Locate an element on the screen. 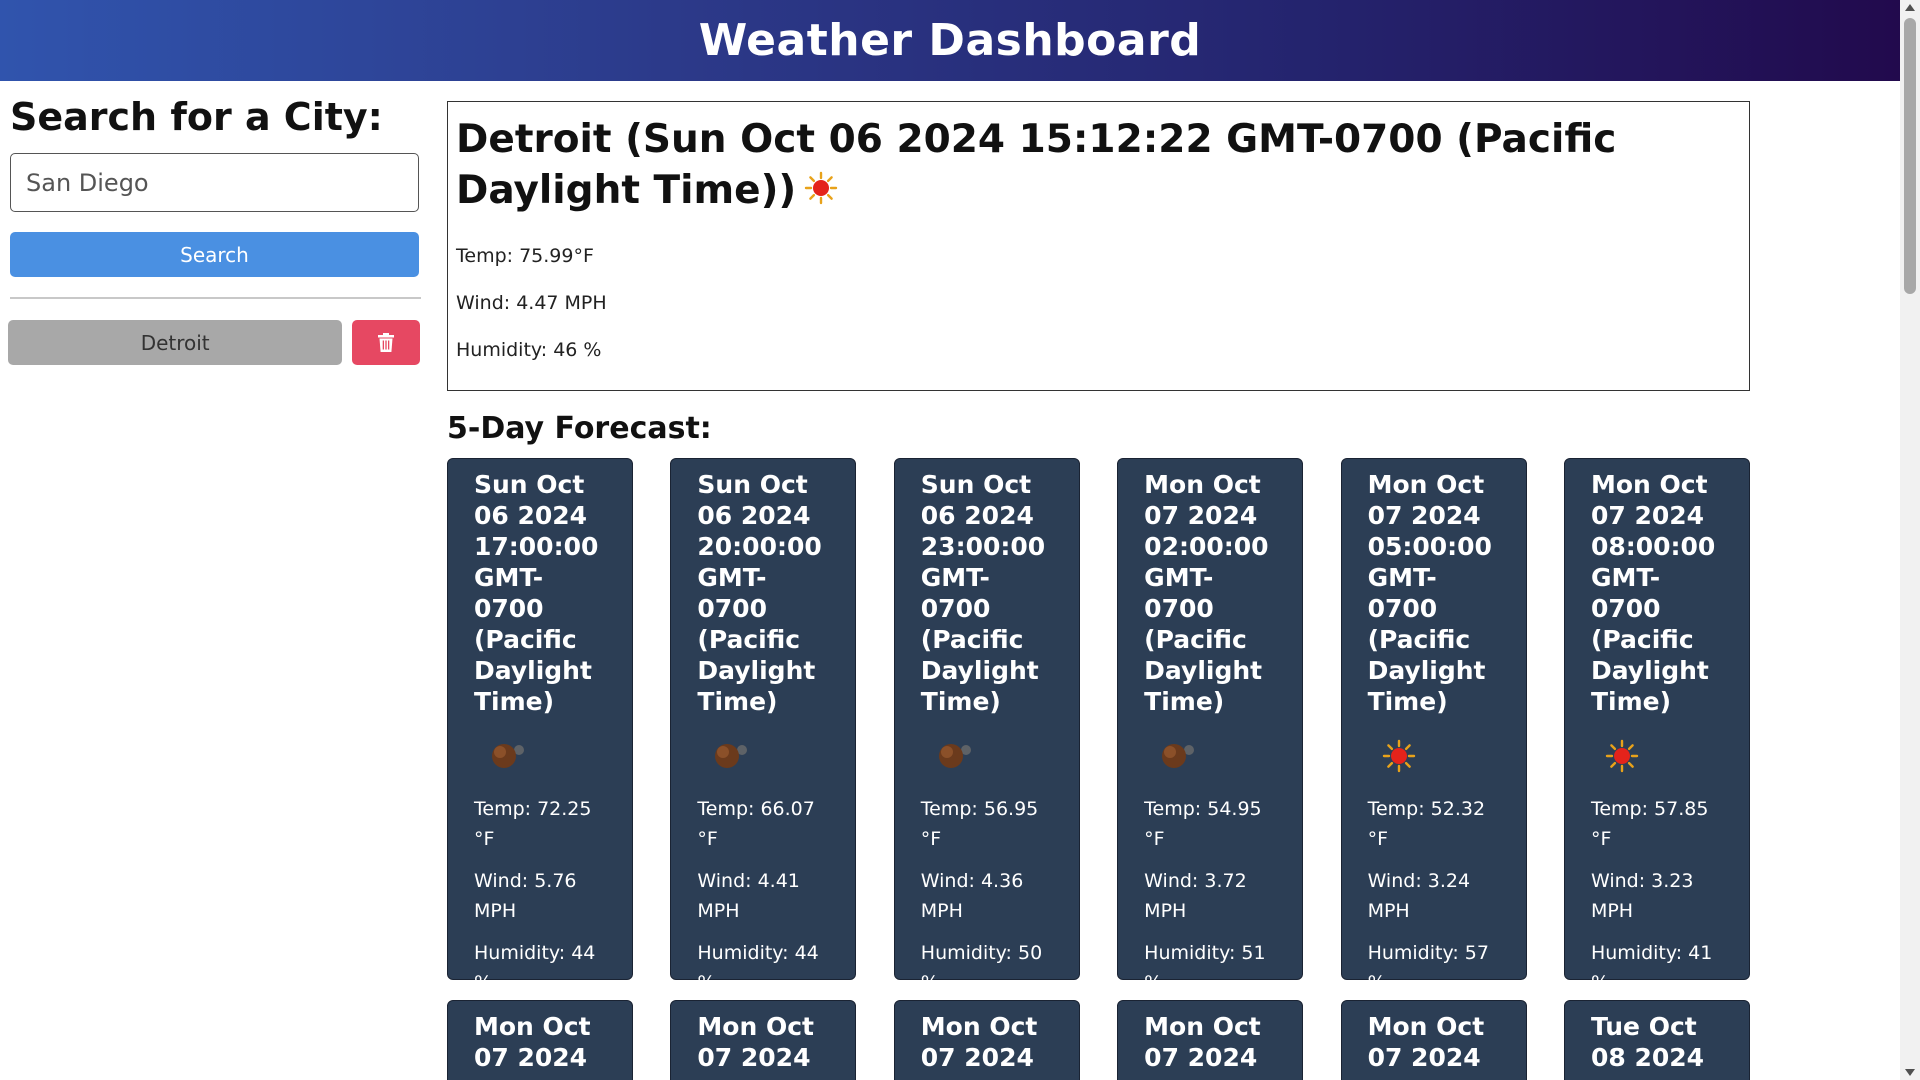  forecast-temp: Temp: 56.95 °F is located at coordinates (979, 824).